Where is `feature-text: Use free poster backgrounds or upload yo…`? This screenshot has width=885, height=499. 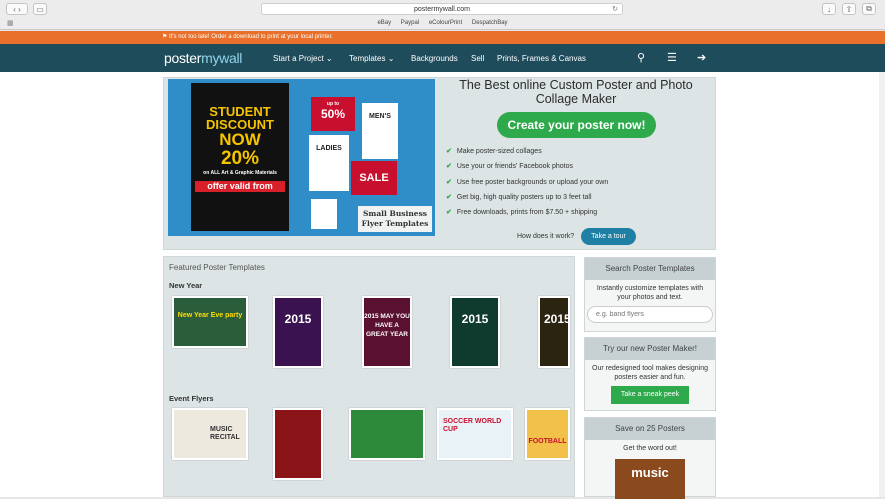
feature-text: Use free poster backgrounds or upload yo… is located at coordinates (532, 182).